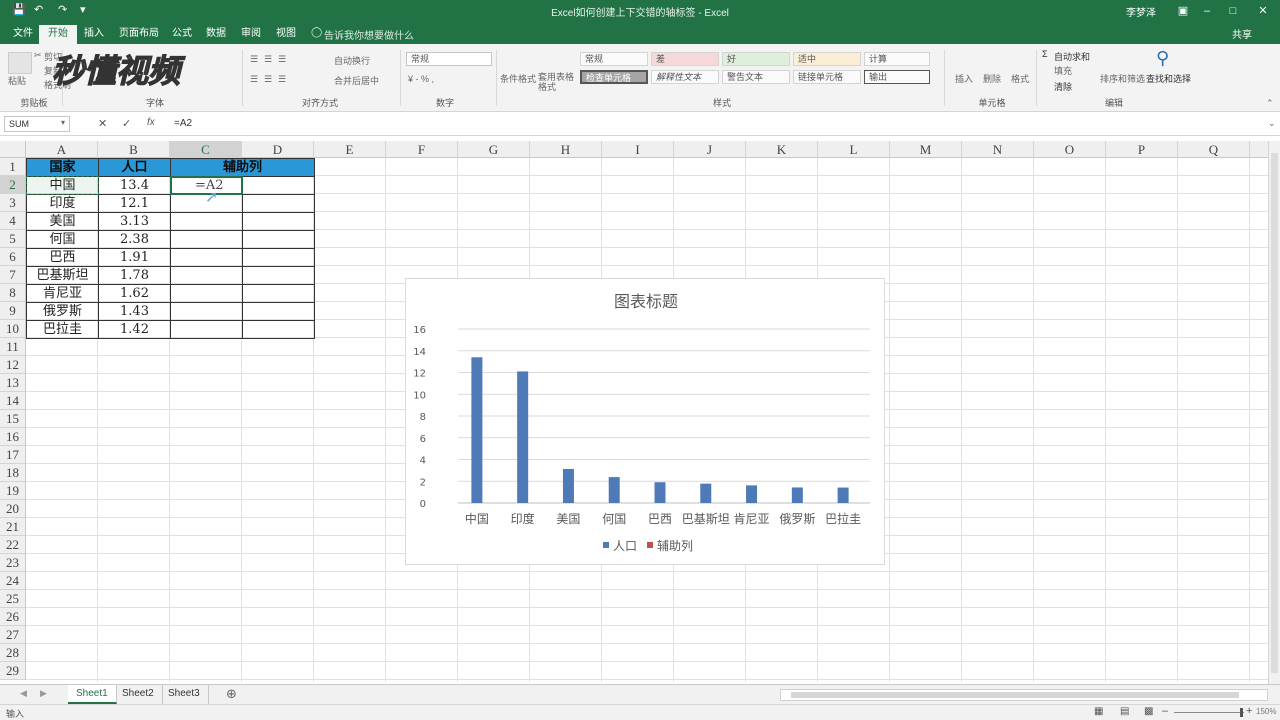 The height and width of the screenshot is (720, 1280). I want to click on header-cell-population: 人口, so click(134, 167).